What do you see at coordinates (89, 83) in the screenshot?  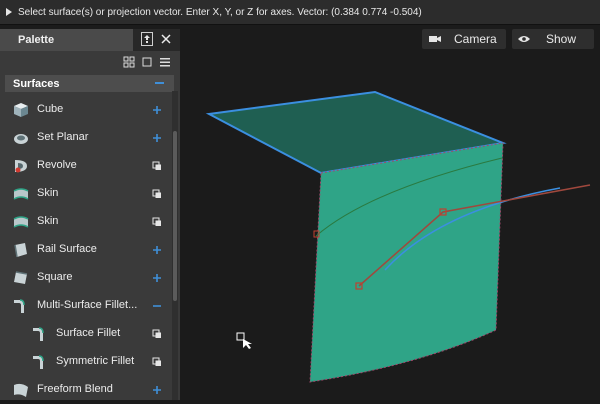 I see `surfaces-section-header: Surfaces` at bounding box center [89, 83].